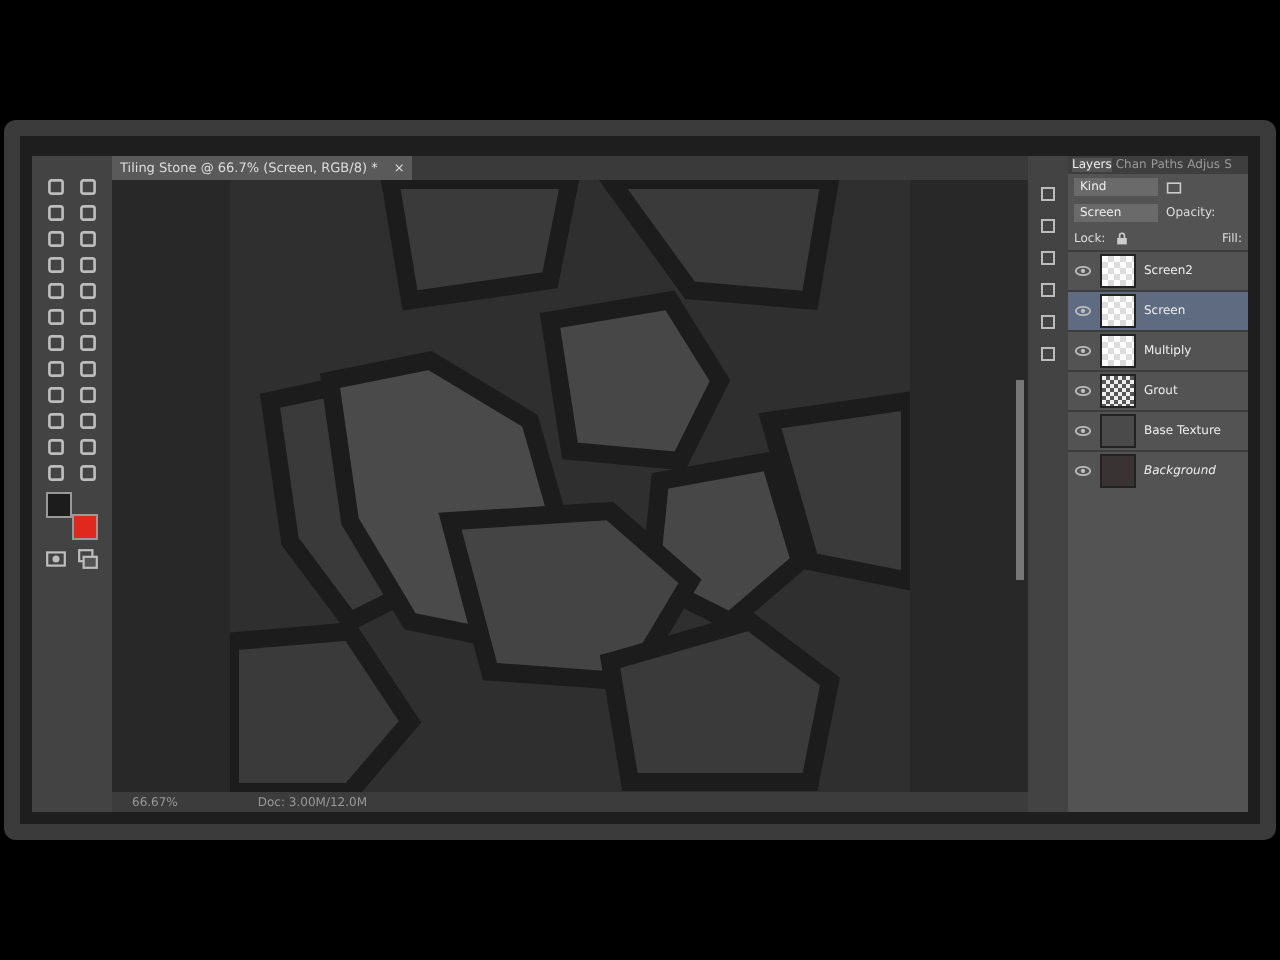  I want to click on image-filter-icon, so click(1174, 187).